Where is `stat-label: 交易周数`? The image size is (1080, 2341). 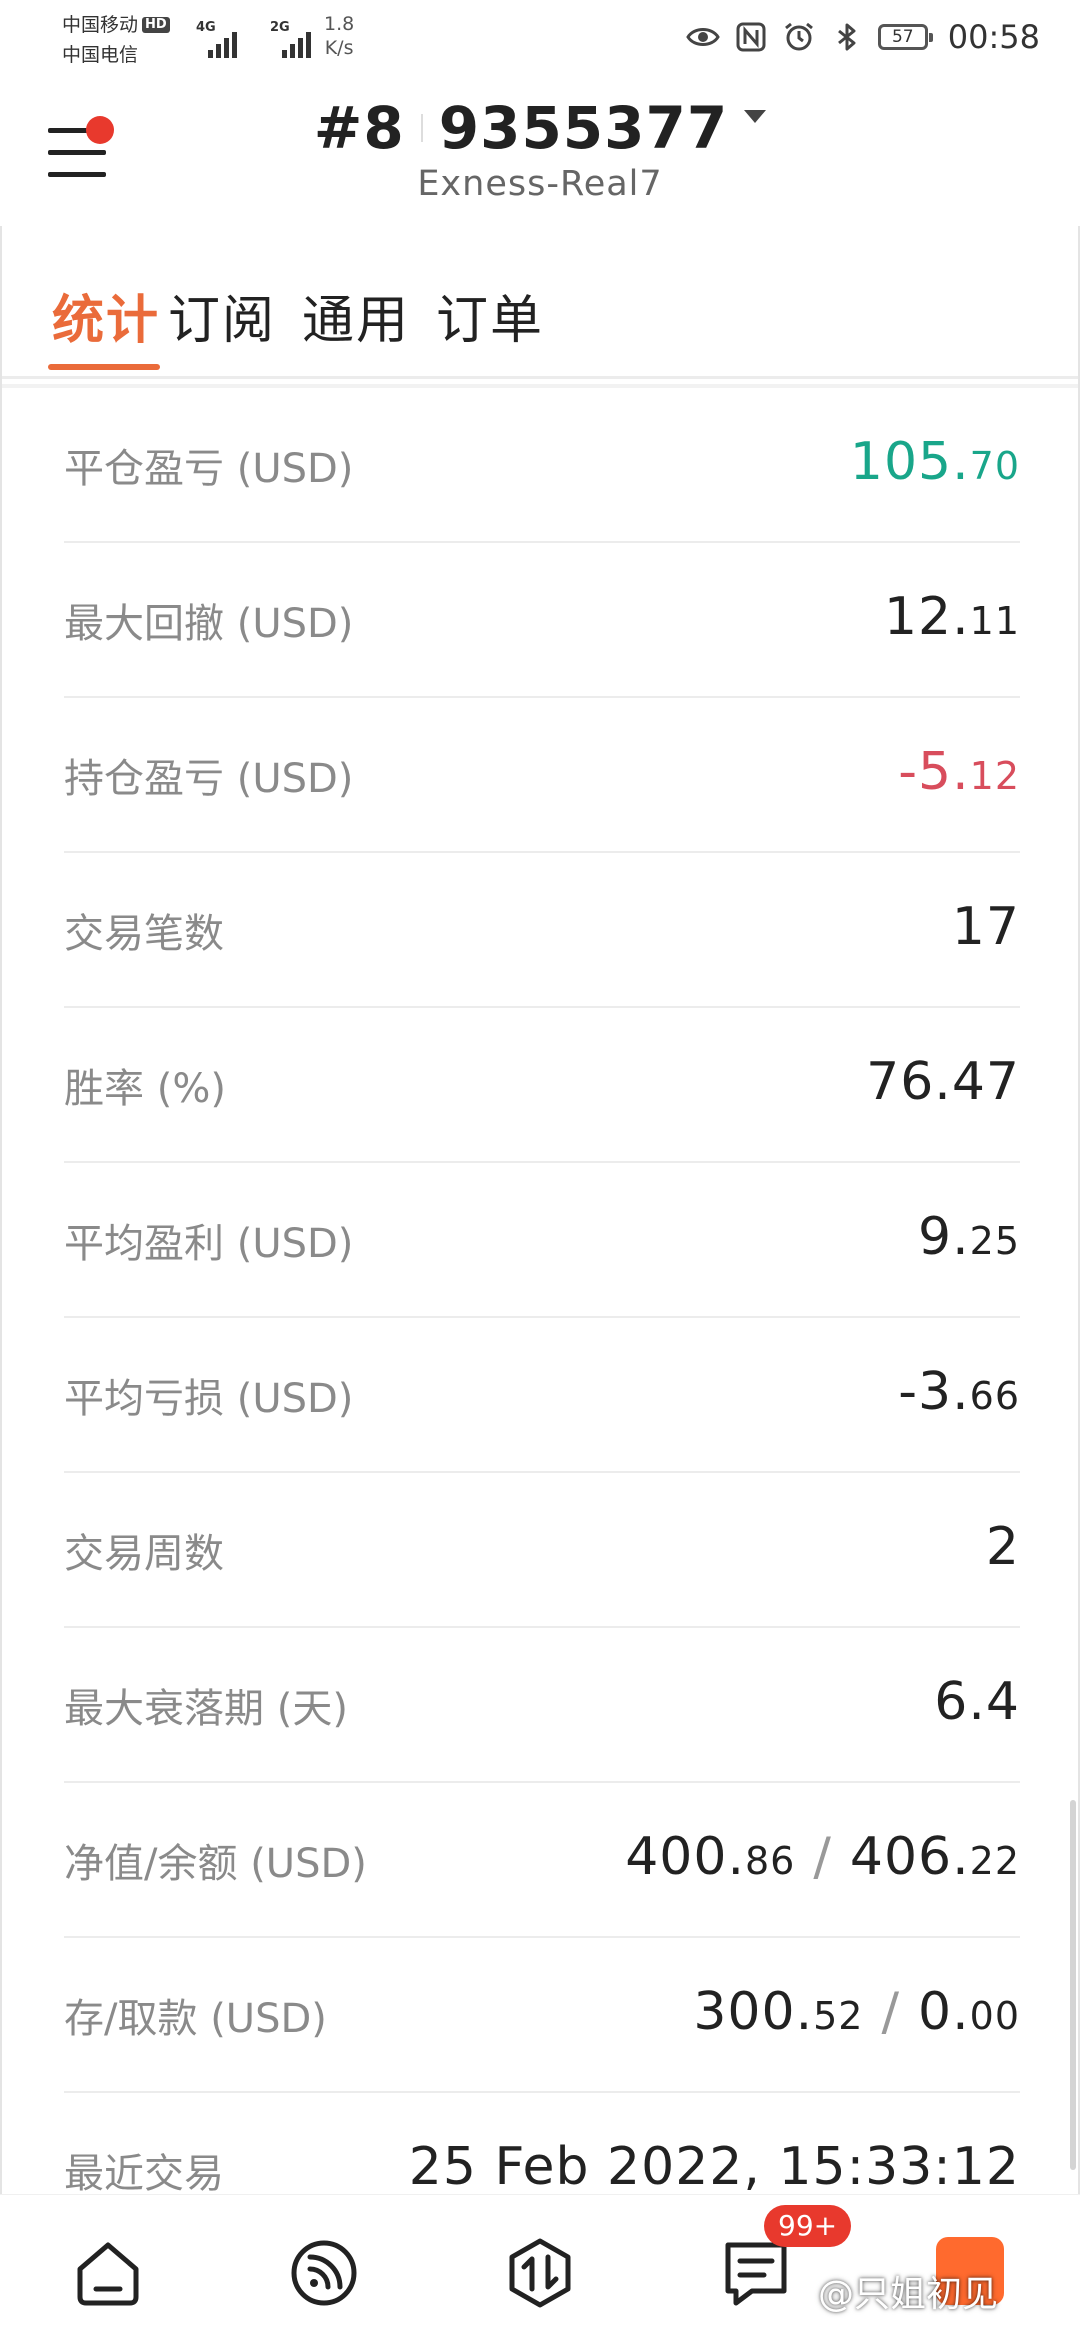 stat-label: 交易周数 is located at coordinates (144, 1554).